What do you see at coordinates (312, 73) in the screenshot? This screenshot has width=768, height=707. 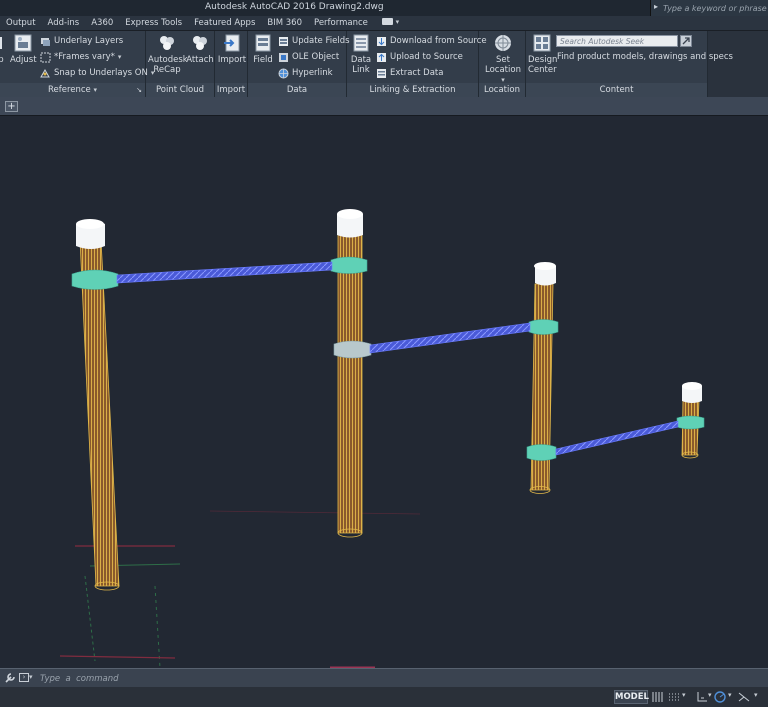 I see `hyperlink-label: Hyperlink` at bounding box center [312, 73].